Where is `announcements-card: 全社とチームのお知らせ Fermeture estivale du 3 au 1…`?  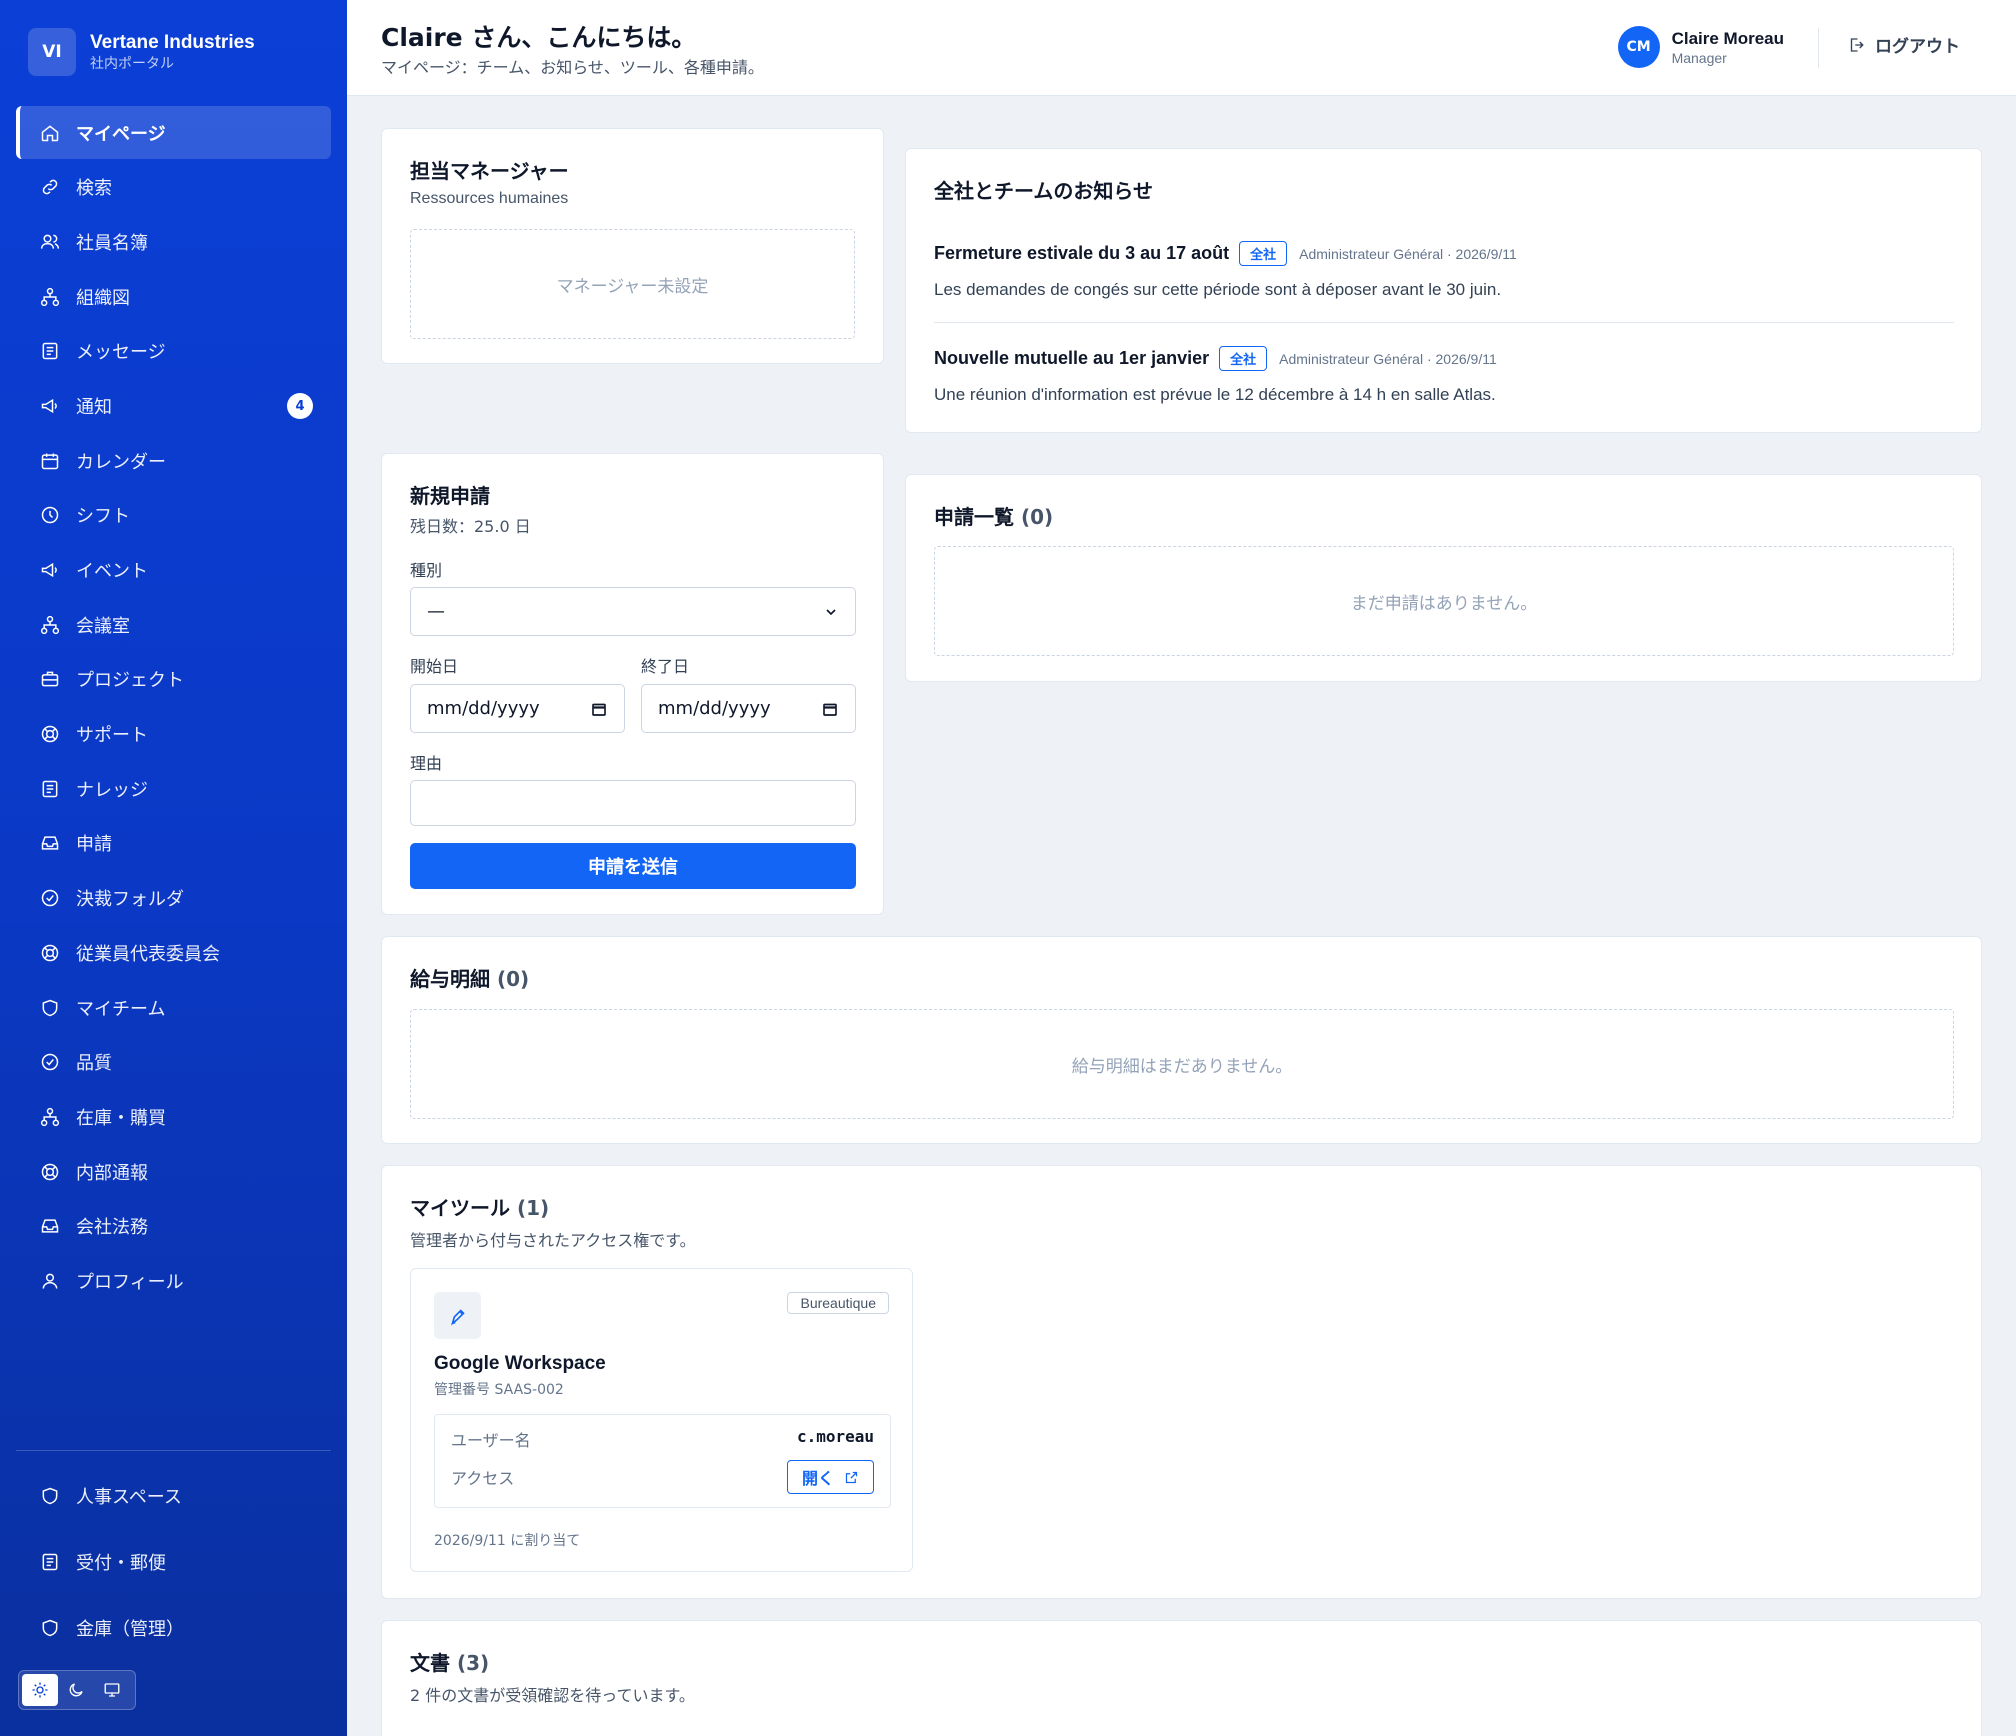
announcements-card: 全社とチームのお知らせ Fermeture estivale du 3 au 1… is located at coordinates (1443, 290).